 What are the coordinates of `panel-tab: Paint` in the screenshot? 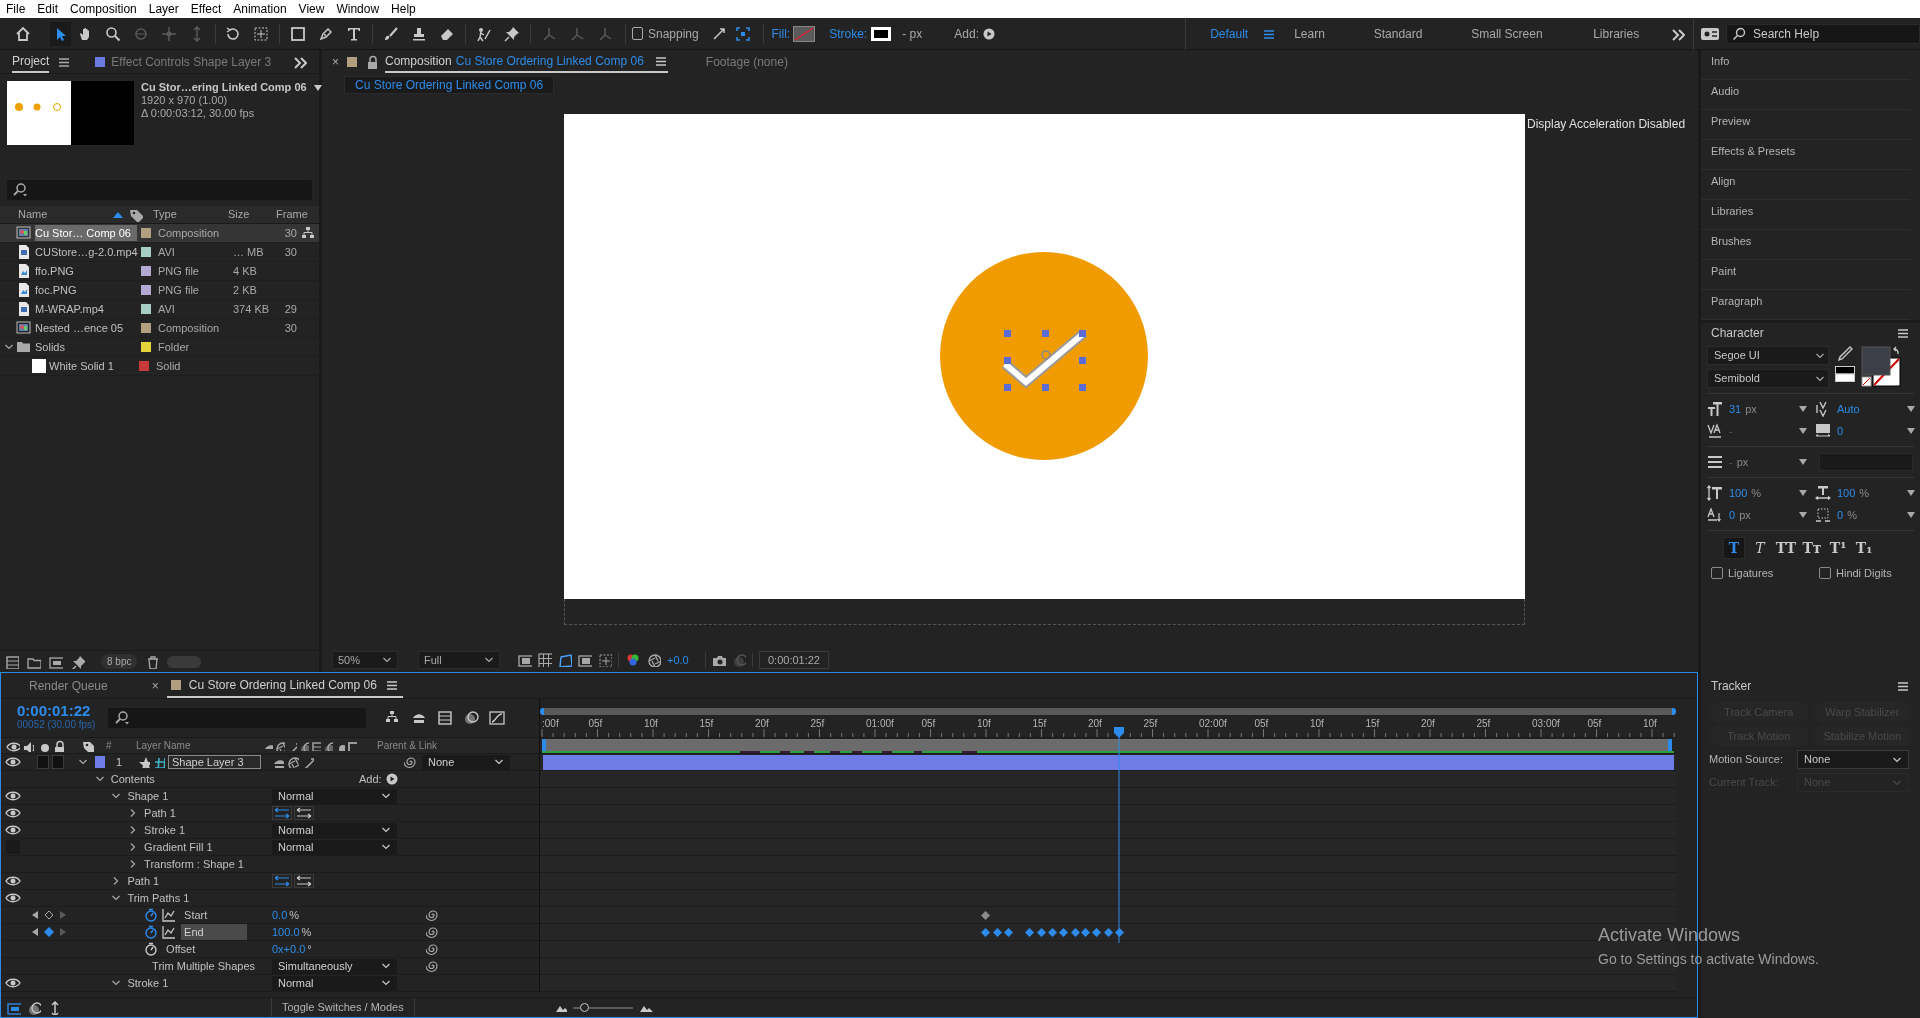 It's located at (1724, 271).